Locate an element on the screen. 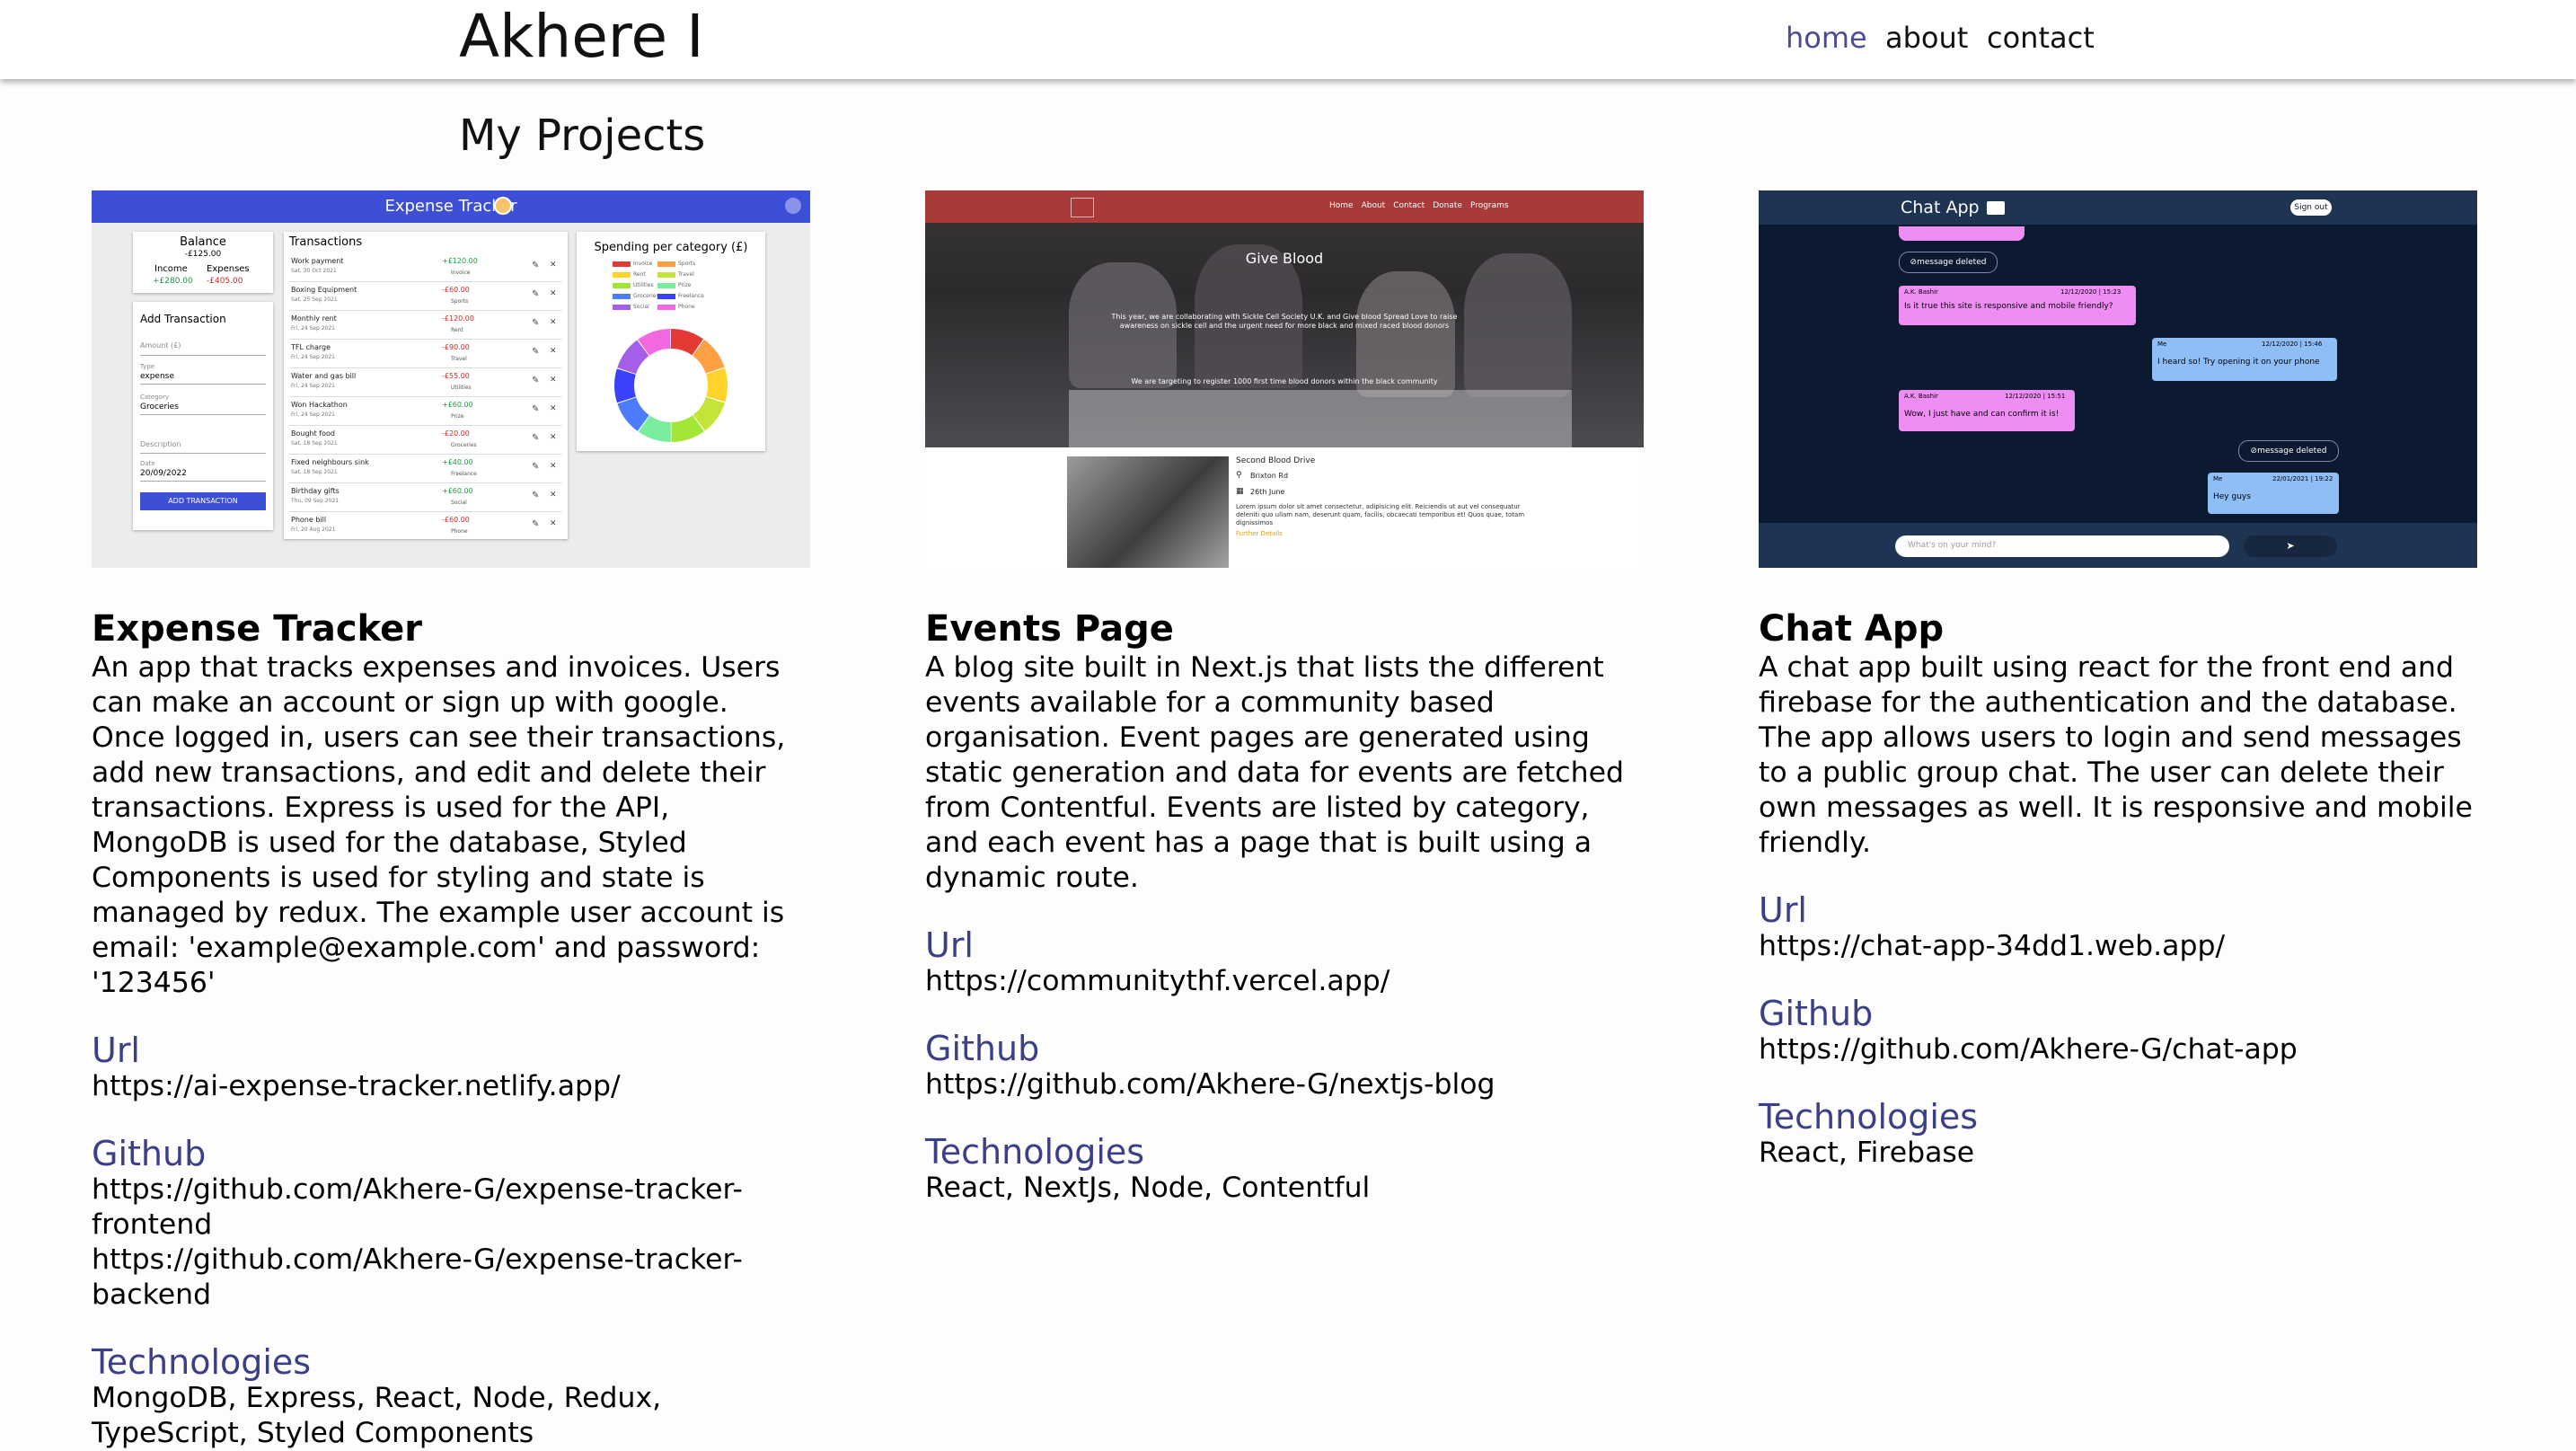 Image resolution: width=2576 pixels, height=1451 pixels. legend-label: Rent is located at coordinates (639, 274).